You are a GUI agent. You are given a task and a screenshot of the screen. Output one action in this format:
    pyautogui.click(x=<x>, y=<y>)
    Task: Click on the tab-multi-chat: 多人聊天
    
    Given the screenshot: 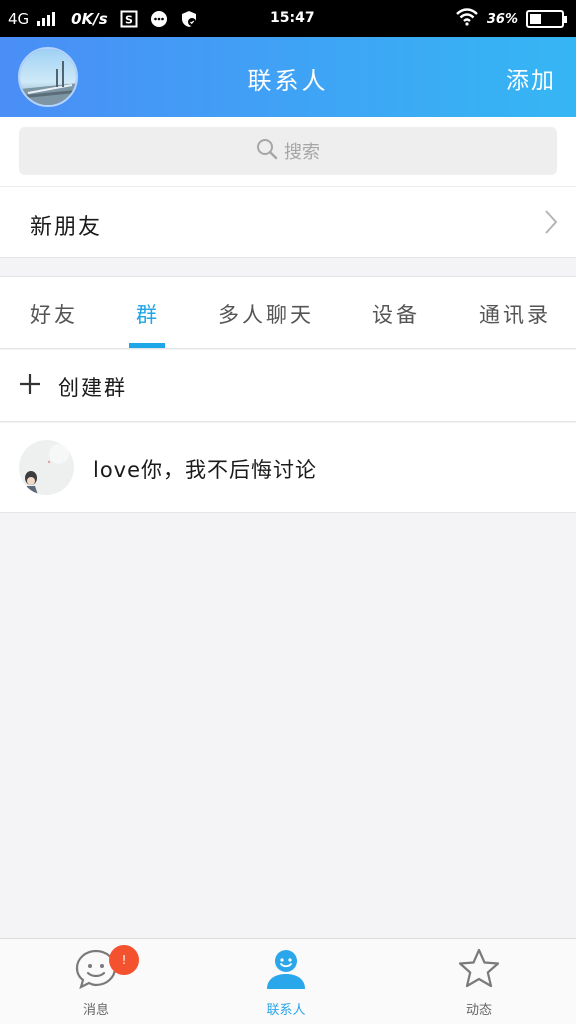 What is the action you would take?
    pyautogui.click(x=266, y=314)
    